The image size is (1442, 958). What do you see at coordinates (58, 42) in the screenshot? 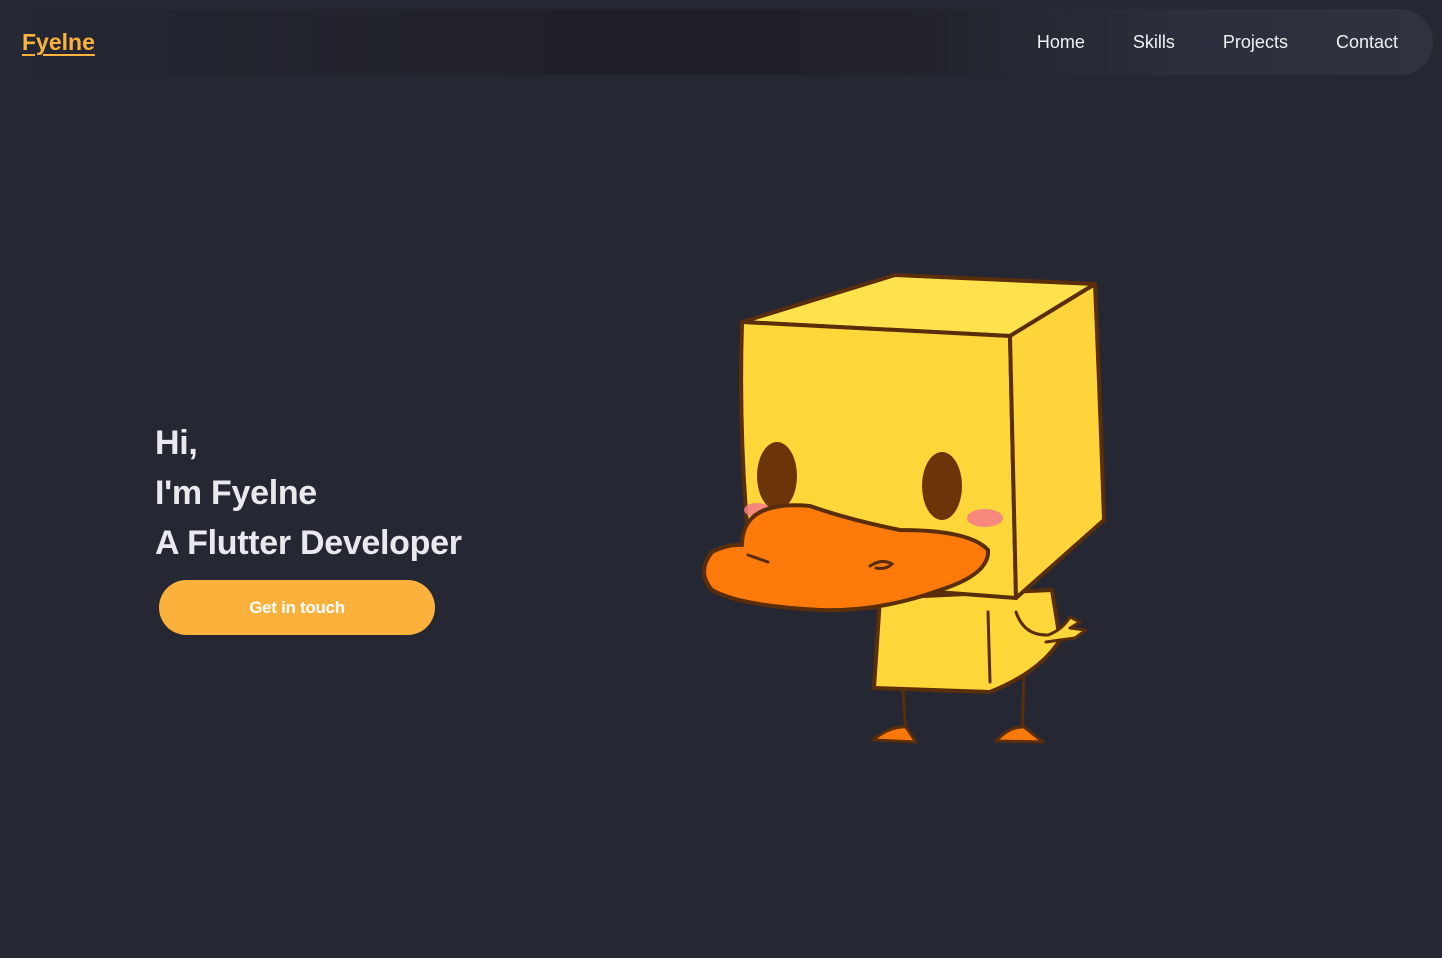
I see `logo-link: Fyelne` at bounding box center [58, 42].